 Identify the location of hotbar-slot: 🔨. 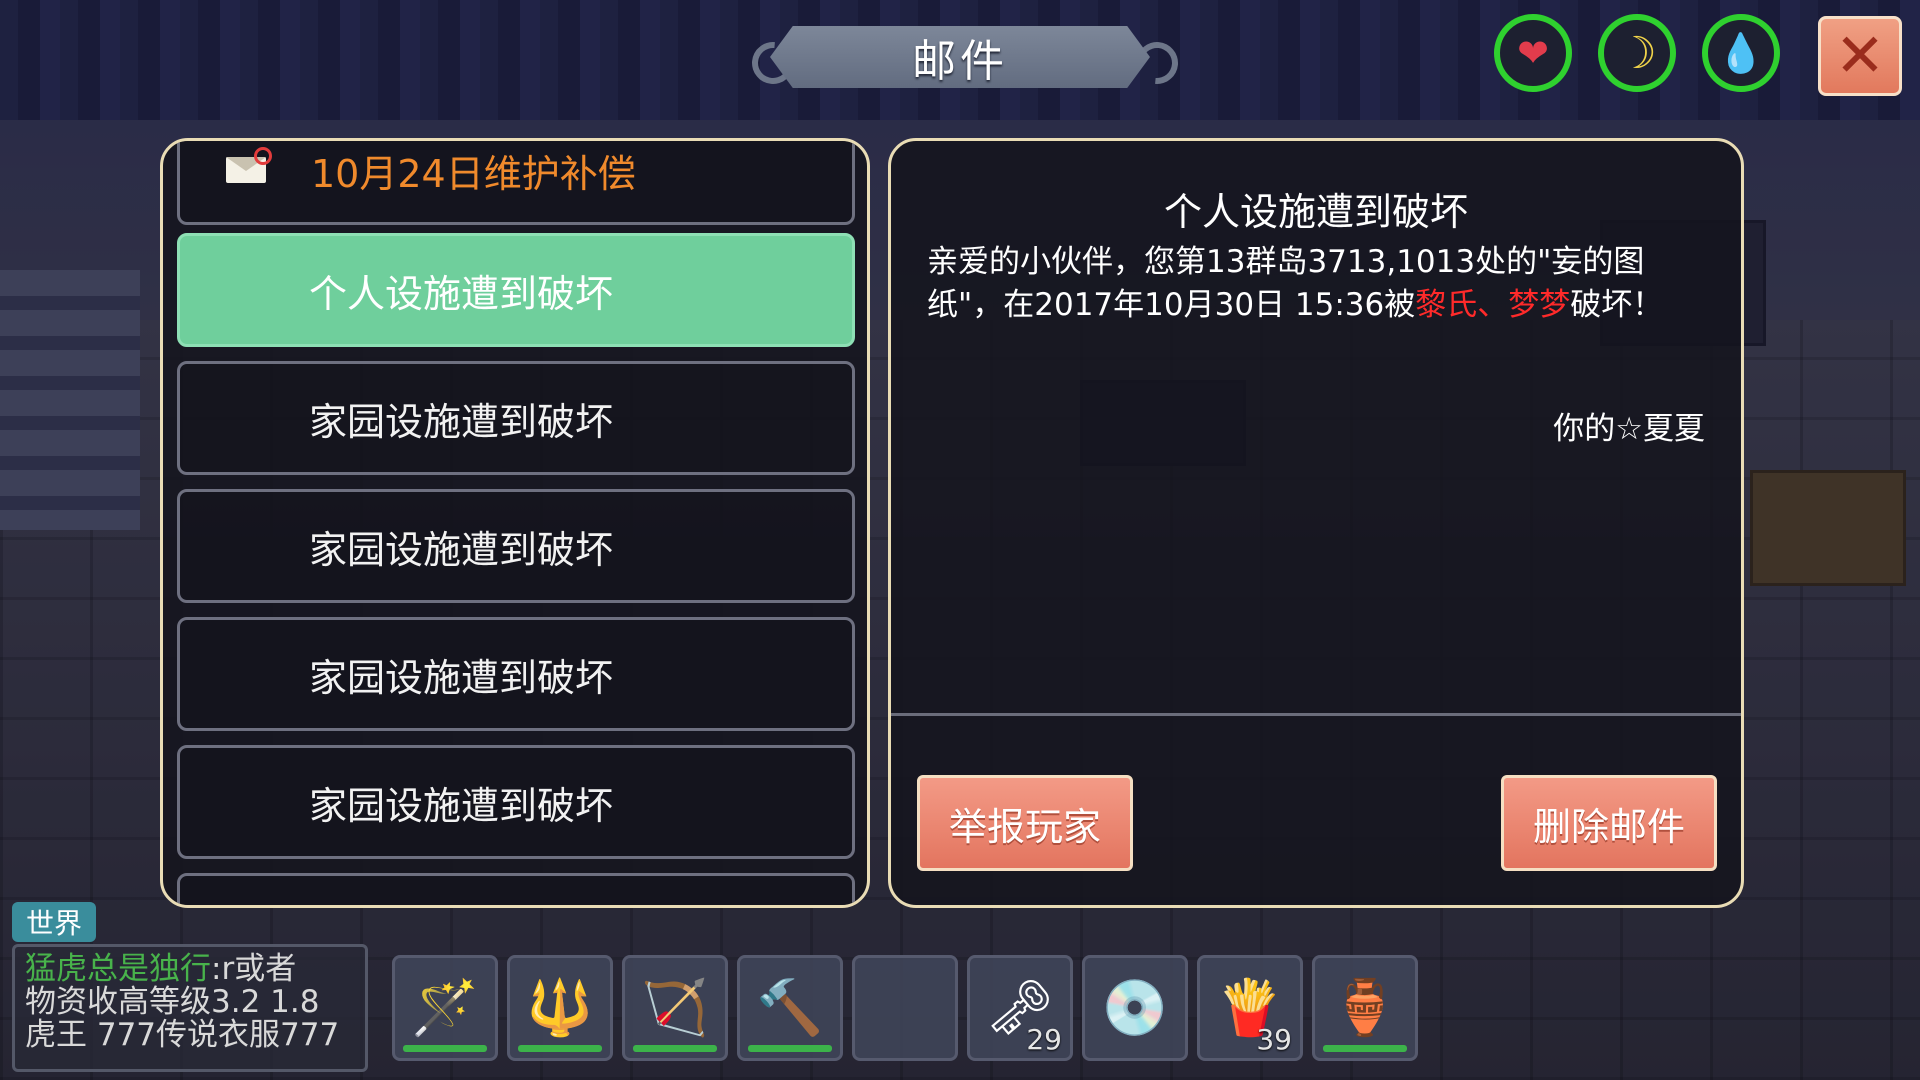
(790, 1008).